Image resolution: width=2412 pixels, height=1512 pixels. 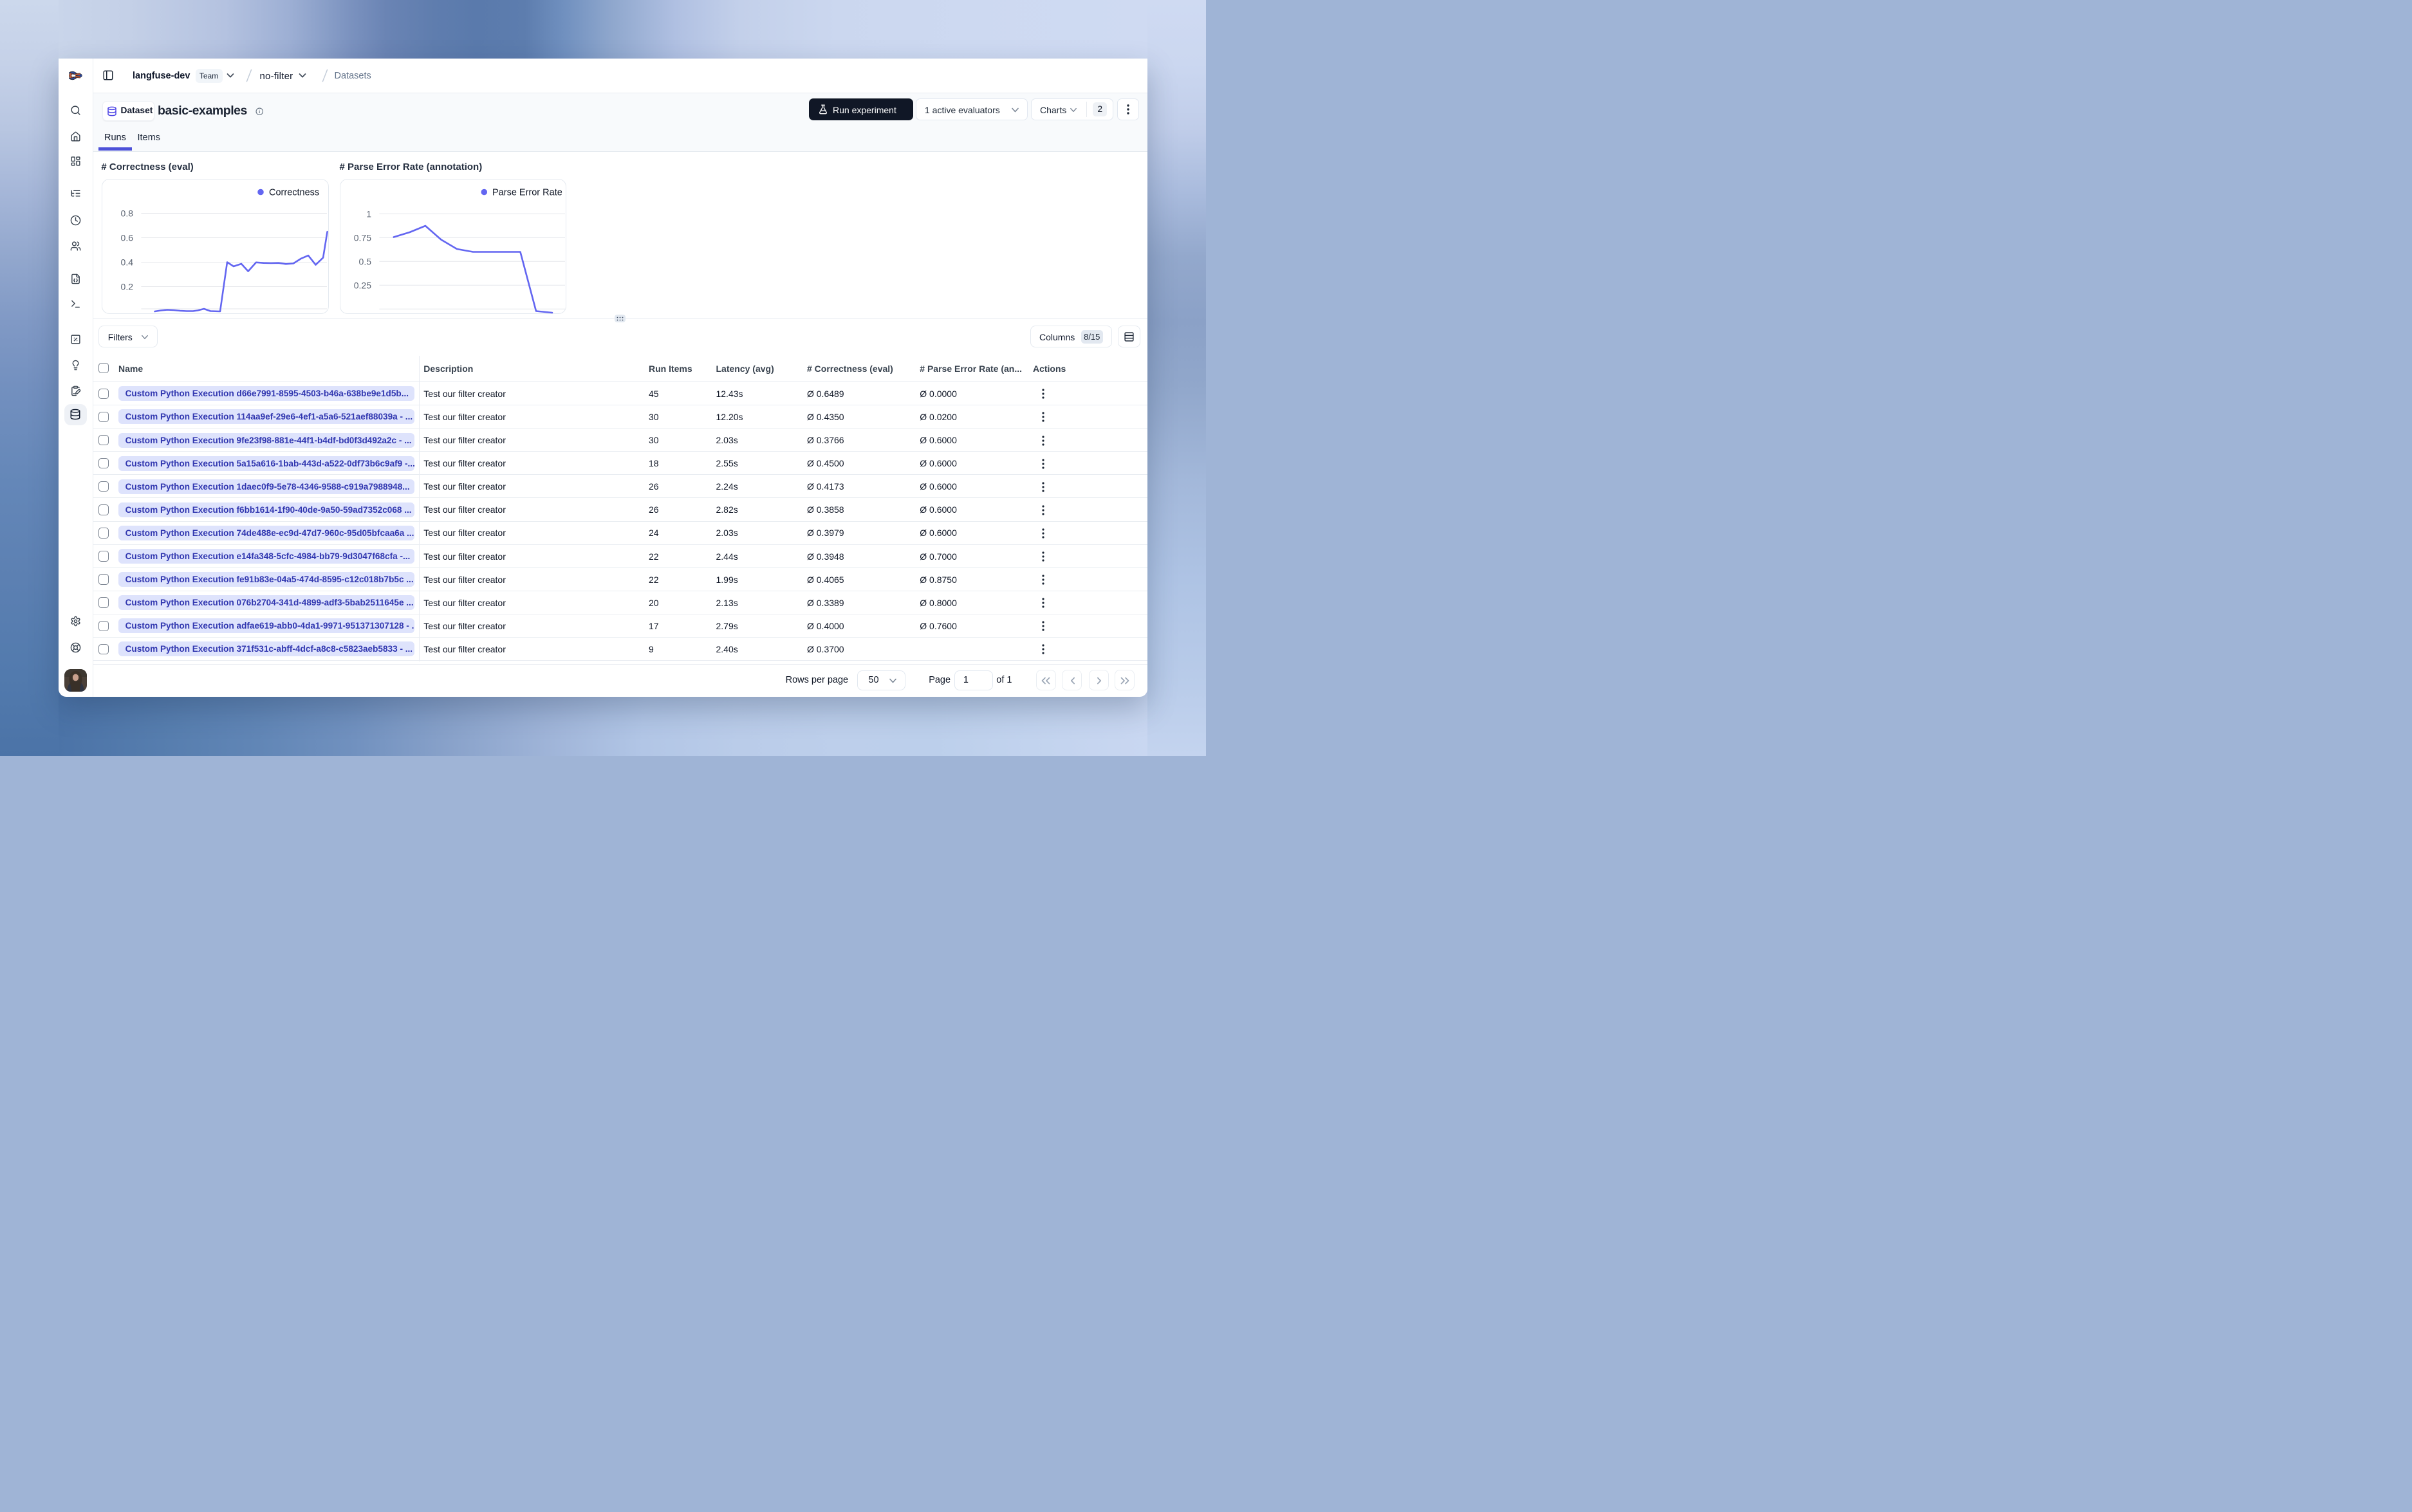 What do you see at coordinates (127, 213) in the screenshot?
I see `svg-text: 0.8` at bounding box center [127, 213].